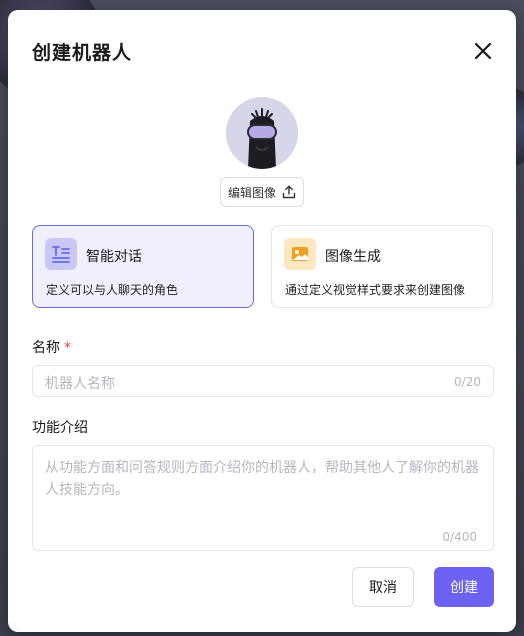 This screenshot has width=524, height=636. What do you see at coordinates (82, 53) in the screenshot?
I see `dialog-title: 创建机器人` at bounding box center [82, 53].